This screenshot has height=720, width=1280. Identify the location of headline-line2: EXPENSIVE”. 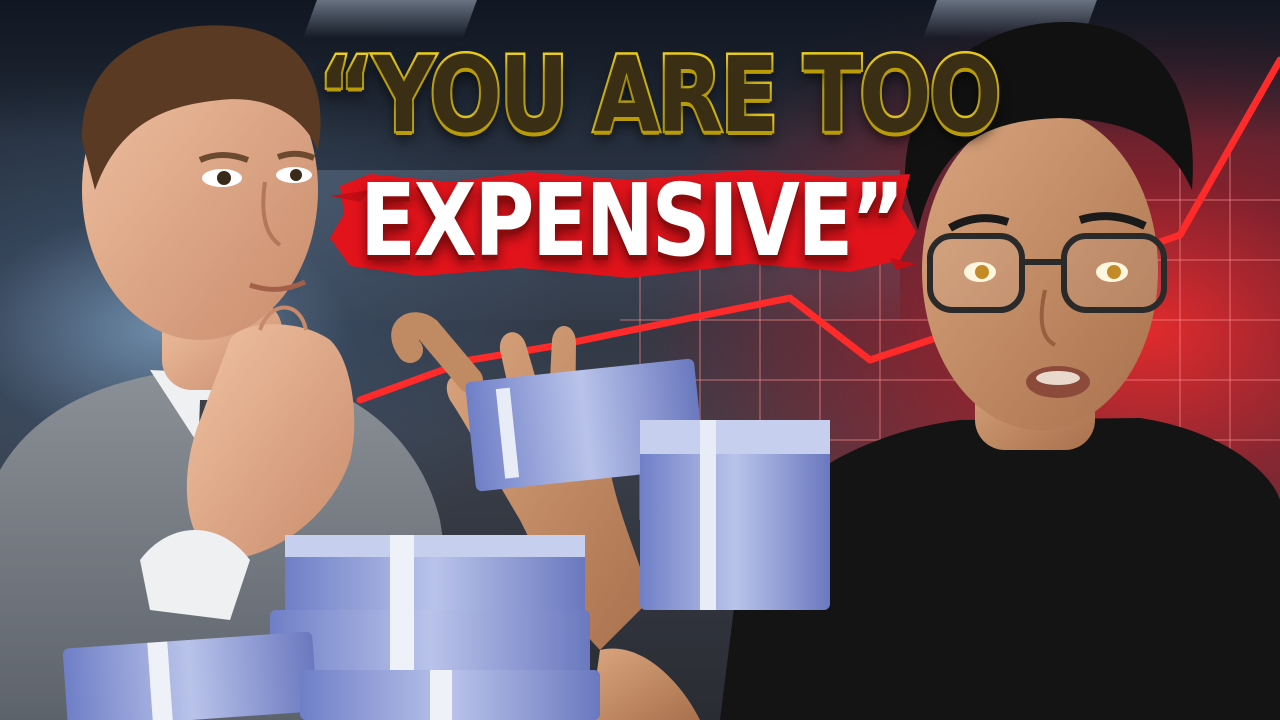
(632, 220).